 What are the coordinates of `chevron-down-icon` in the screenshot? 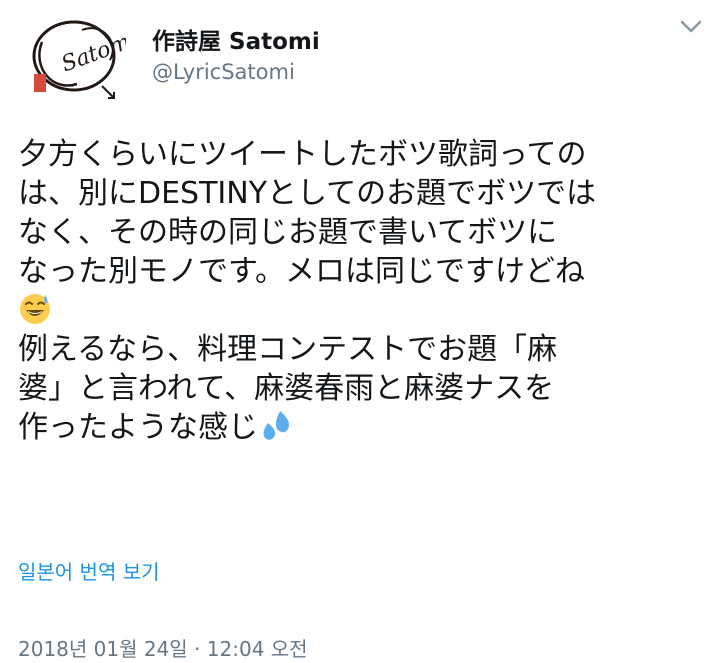 It's located at (691, 26).